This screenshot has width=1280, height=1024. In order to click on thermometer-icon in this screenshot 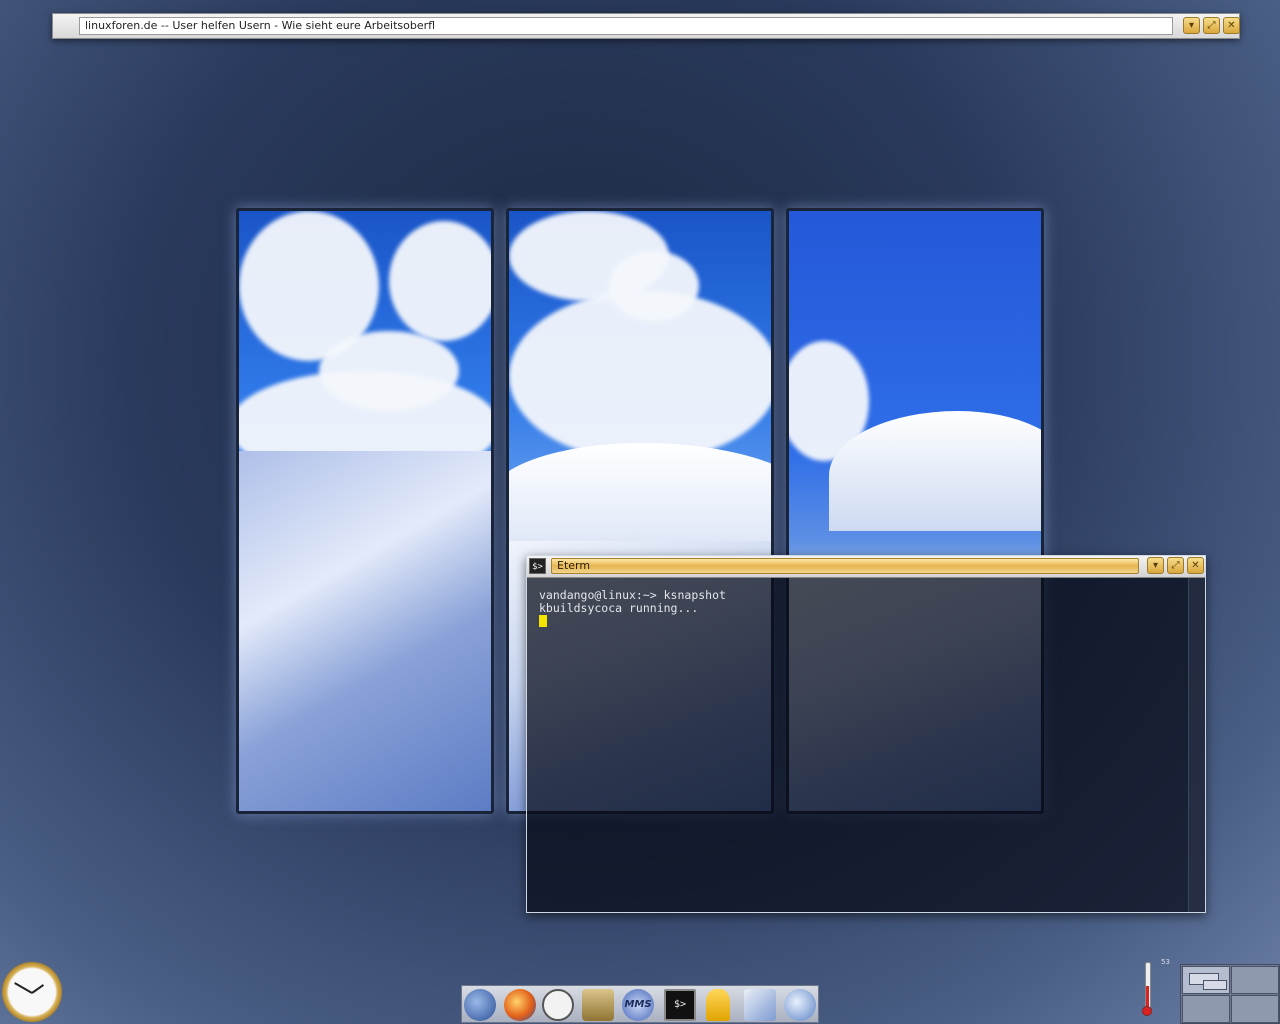, I will do `click(1147, 991)`.